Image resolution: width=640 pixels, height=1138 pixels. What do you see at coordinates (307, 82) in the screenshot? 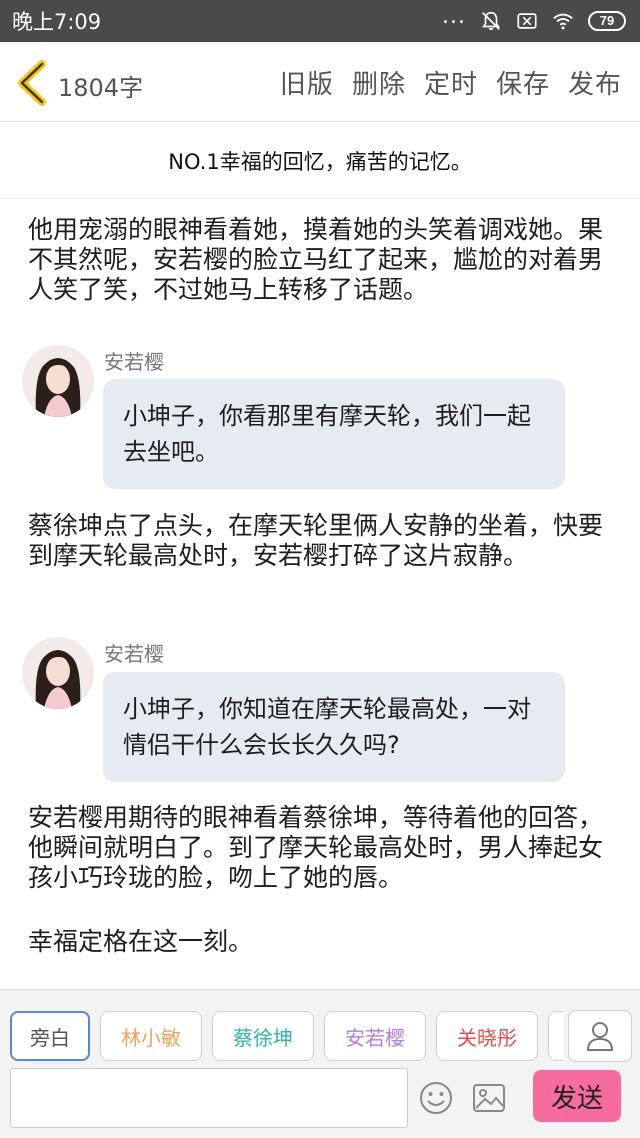
I see `old-version-button: 旧版` at bounding box center [307, 82].